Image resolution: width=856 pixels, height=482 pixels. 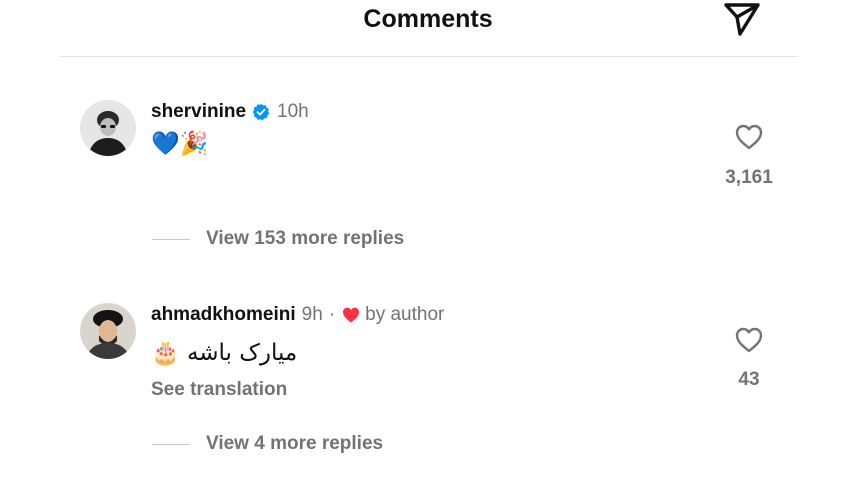 I want to click on like-count: 43, so click(x=749, y=379).